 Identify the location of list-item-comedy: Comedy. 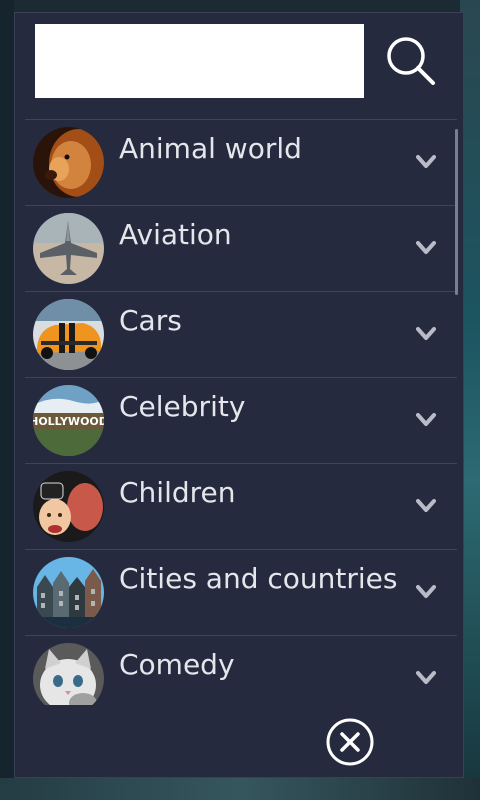
(241, 670).